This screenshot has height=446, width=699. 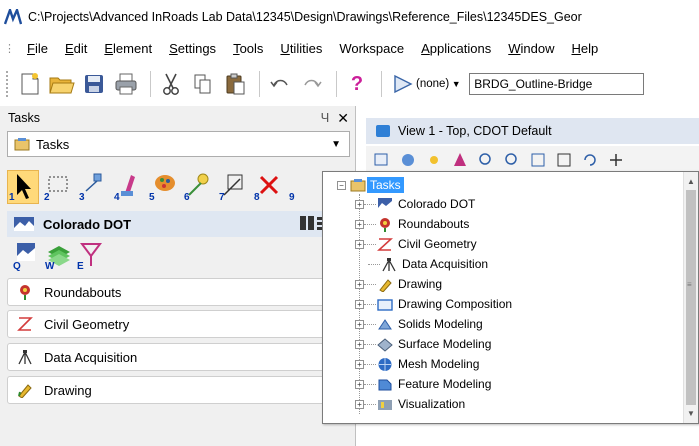 What do you see at coordinates (445, 344) in the screenshot?
I see `tree-item-label: Surface Modeling` at bounding box center [445, 344].